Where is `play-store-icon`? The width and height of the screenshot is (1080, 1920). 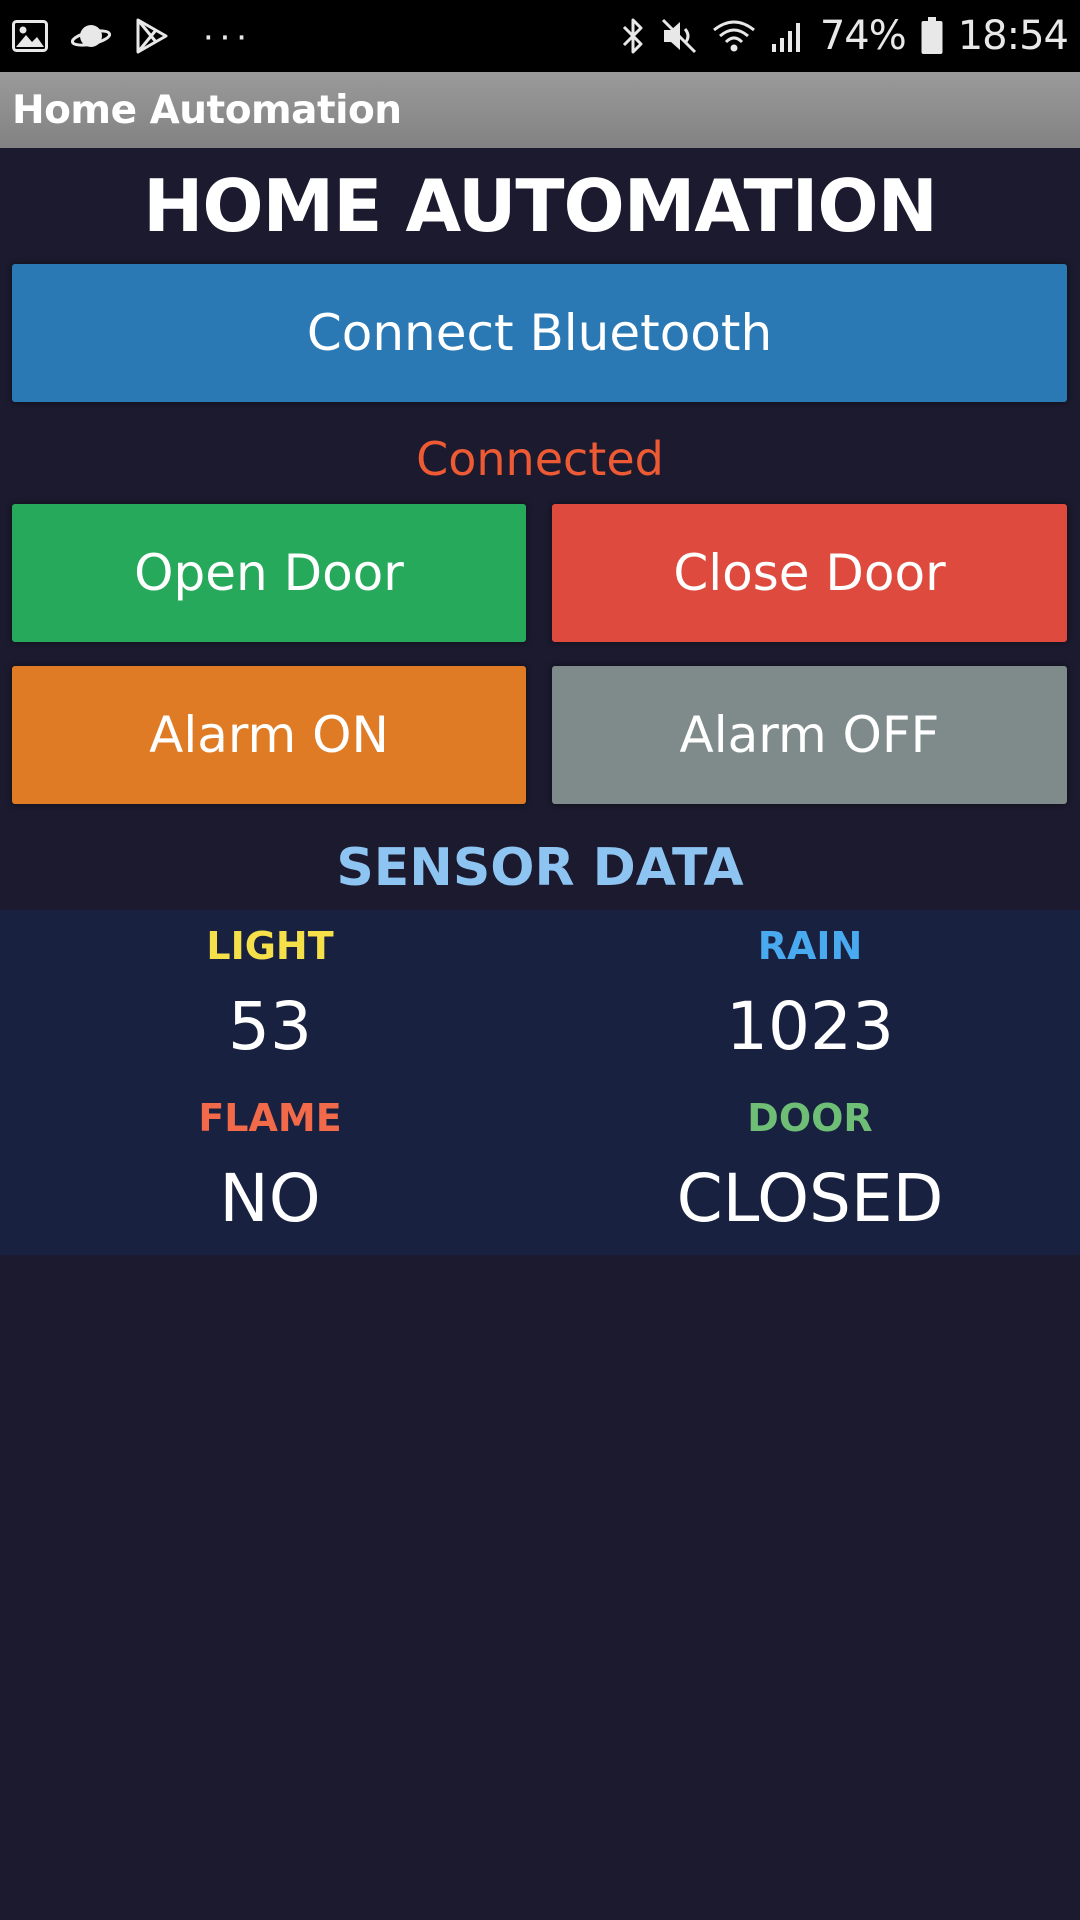
play-store-icon is located at coordinates (152, 36).